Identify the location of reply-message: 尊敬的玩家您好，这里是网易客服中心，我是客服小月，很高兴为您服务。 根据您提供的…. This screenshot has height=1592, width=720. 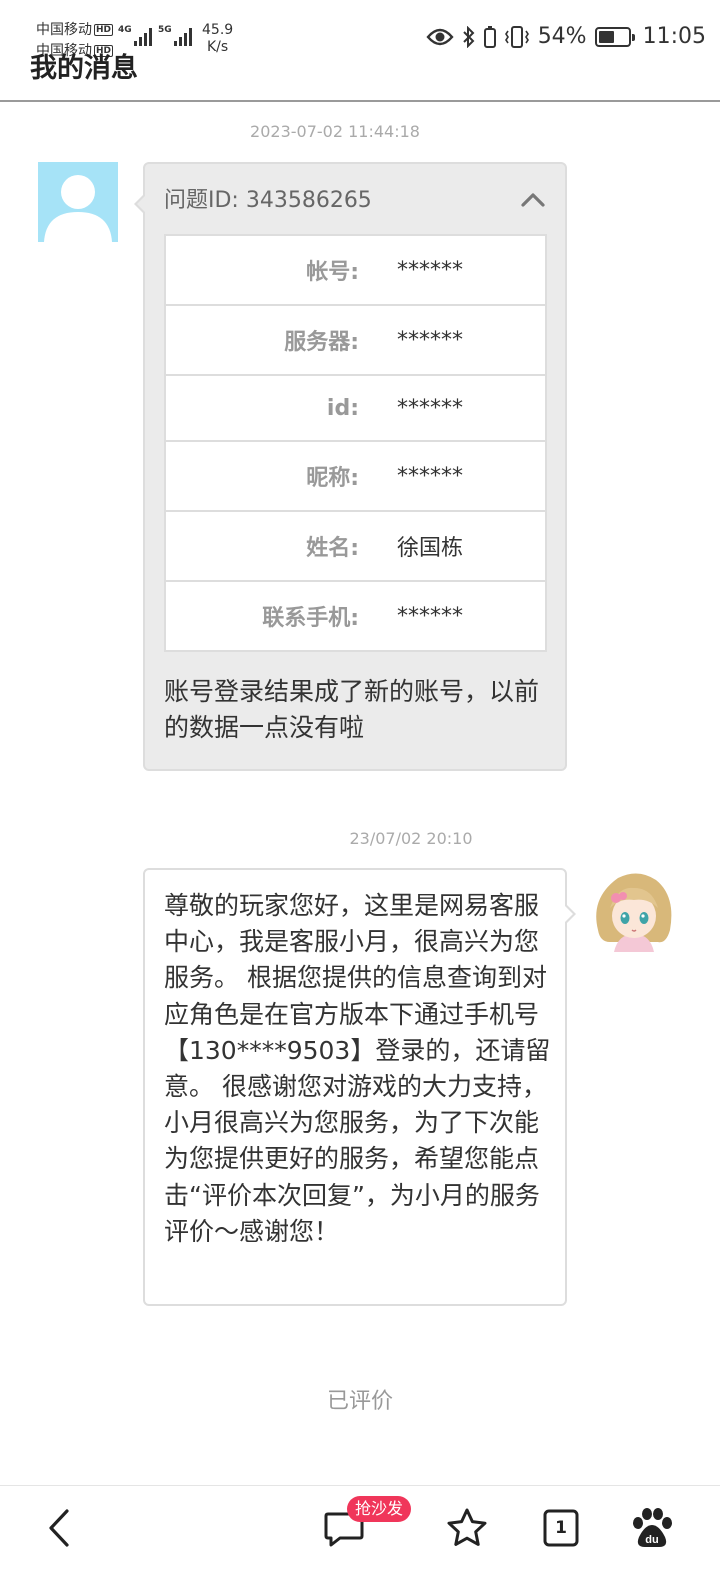
(357, 1068).